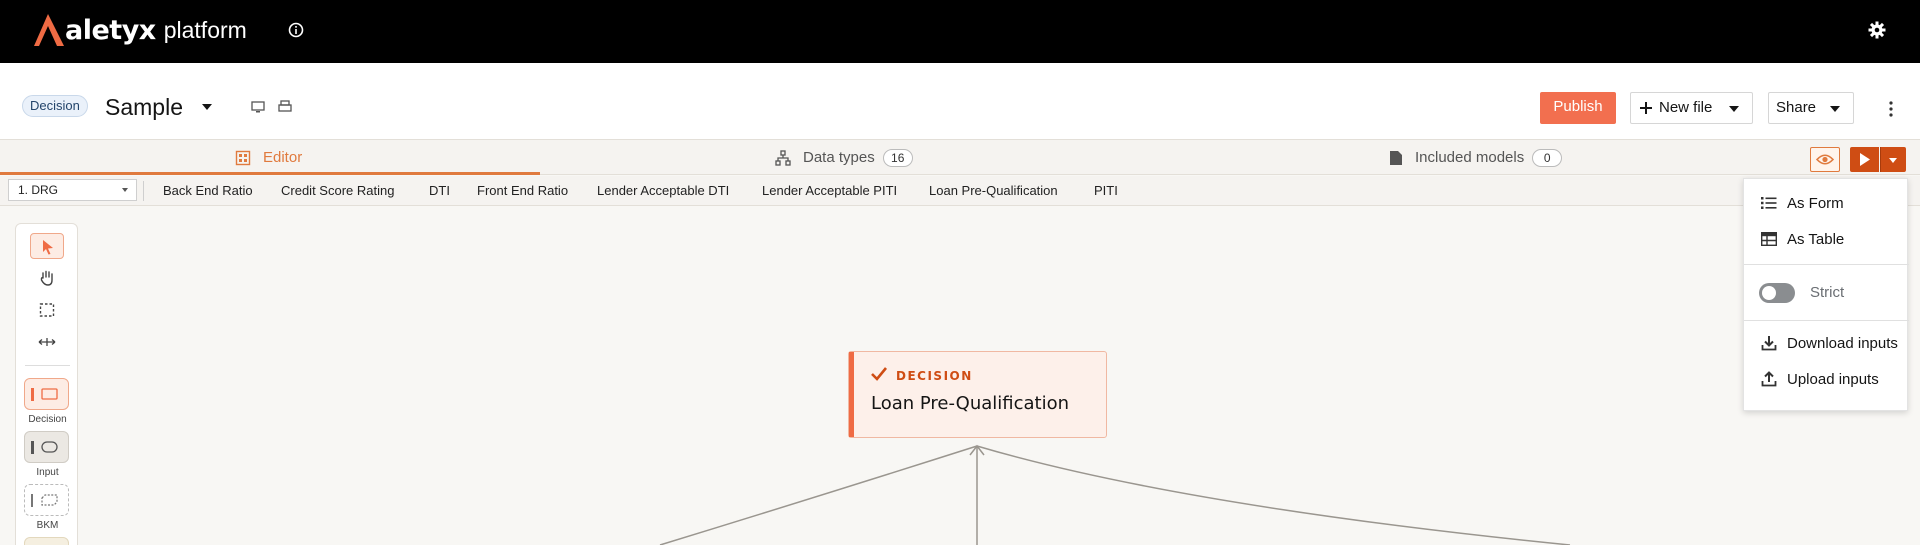 This screenshot has height=545, width=1920. I want to click on new-file-label: New file, so click(1686, 107).